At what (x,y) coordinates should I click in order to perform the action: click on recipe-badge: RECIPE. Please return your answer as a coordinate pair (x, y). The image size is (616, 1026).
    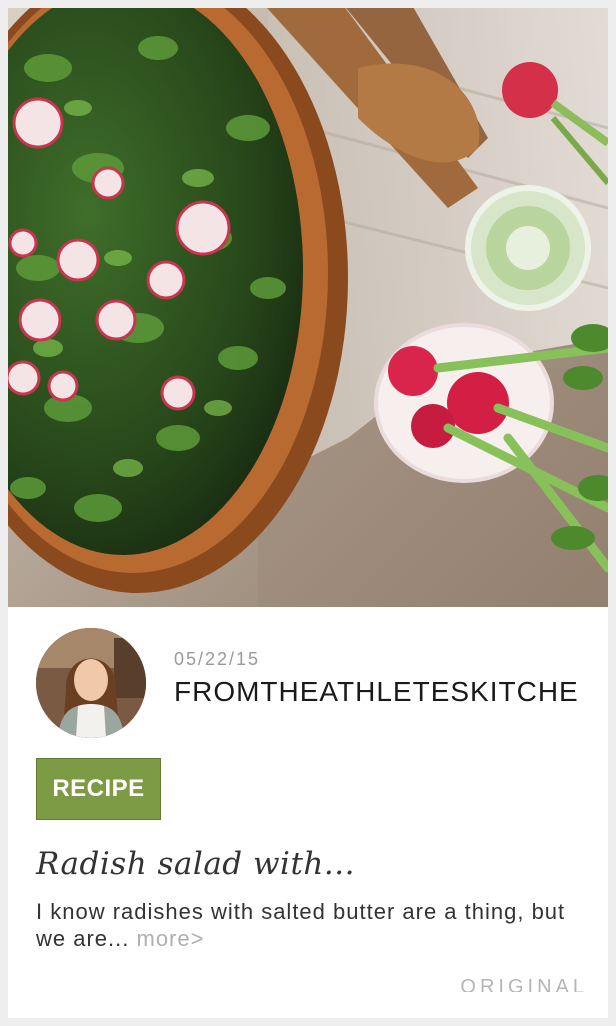
    Looking at the image, I should click on (98, 789).